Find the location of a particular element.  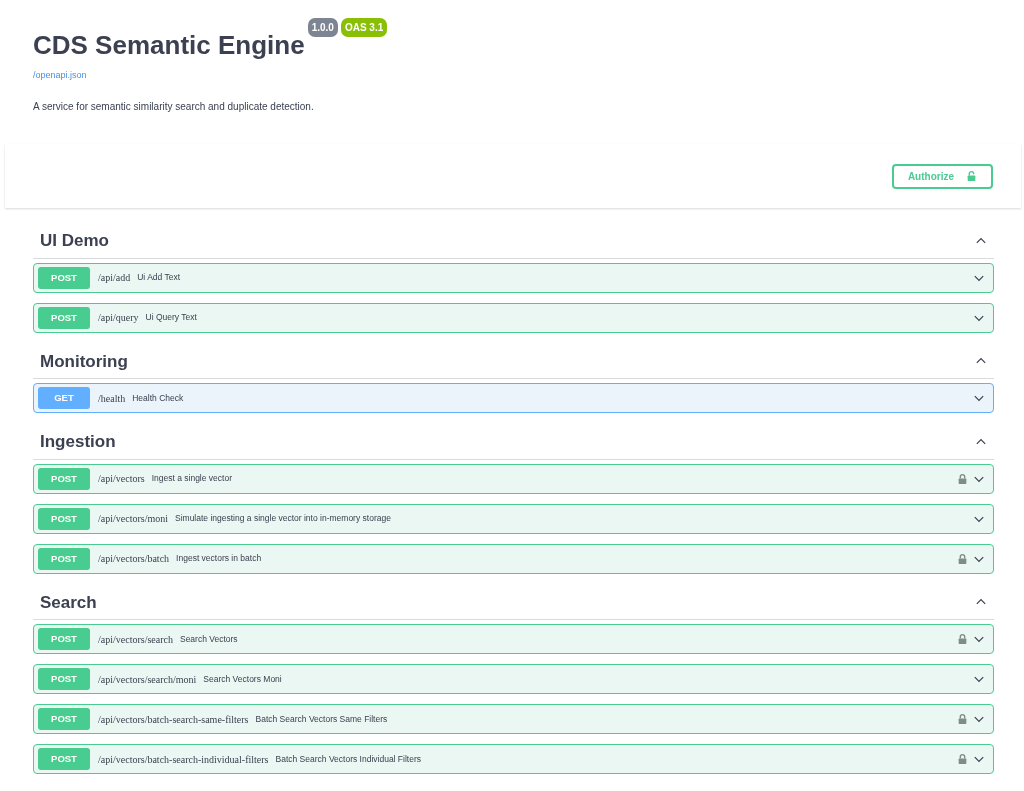

endpoint-summary: Ingest vectors in batch is located at coordinates (219, 559).